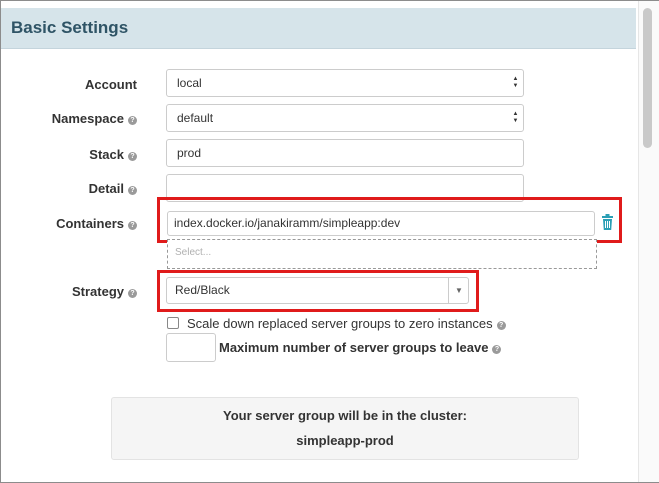 The height and width of the screenshot is (483, 659). What do you see at coordinates (104, 291) in the screenshot?
I see `strategy-label: Strategy?` at bounding box center [104, 291].